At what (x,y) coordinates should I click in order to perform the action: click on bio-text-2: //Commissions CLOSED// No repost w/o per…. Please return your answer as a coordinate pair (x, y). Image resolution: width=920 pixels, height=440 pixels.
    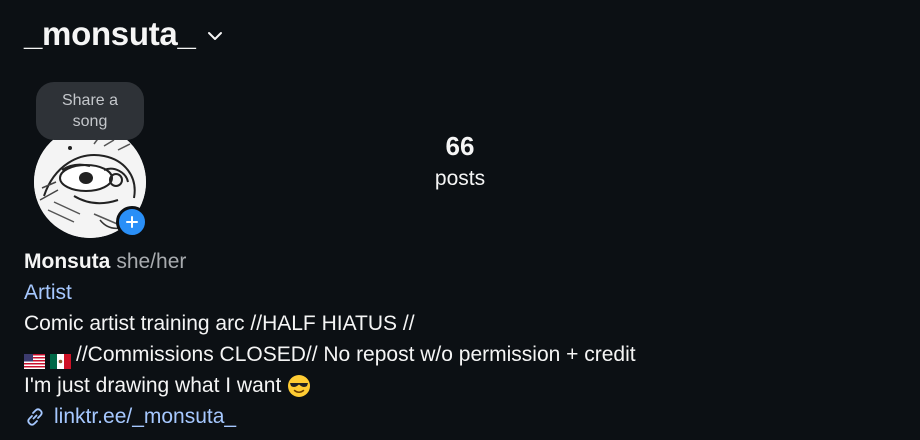
    Looking at the image, I should click on (356, 354).